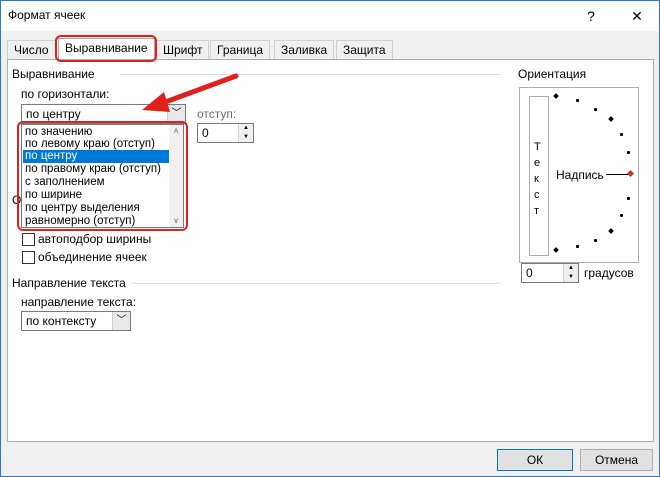 The image size is (660, 477). What do you see at coordinates (28, 257) in the screenshot?
I see `merge-checkbox` at bounding box center [28, 257].